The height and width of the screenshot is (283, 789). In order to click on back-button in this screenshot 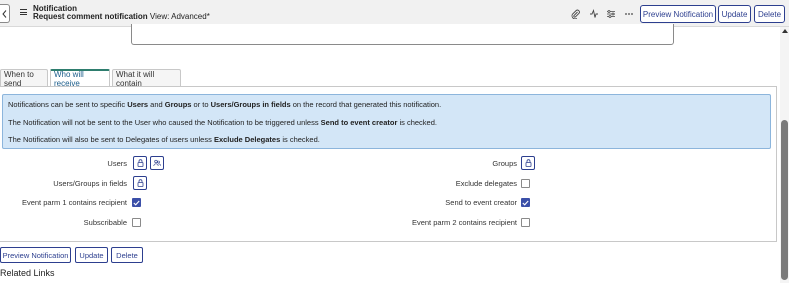, I will do `click(5, 13)`.